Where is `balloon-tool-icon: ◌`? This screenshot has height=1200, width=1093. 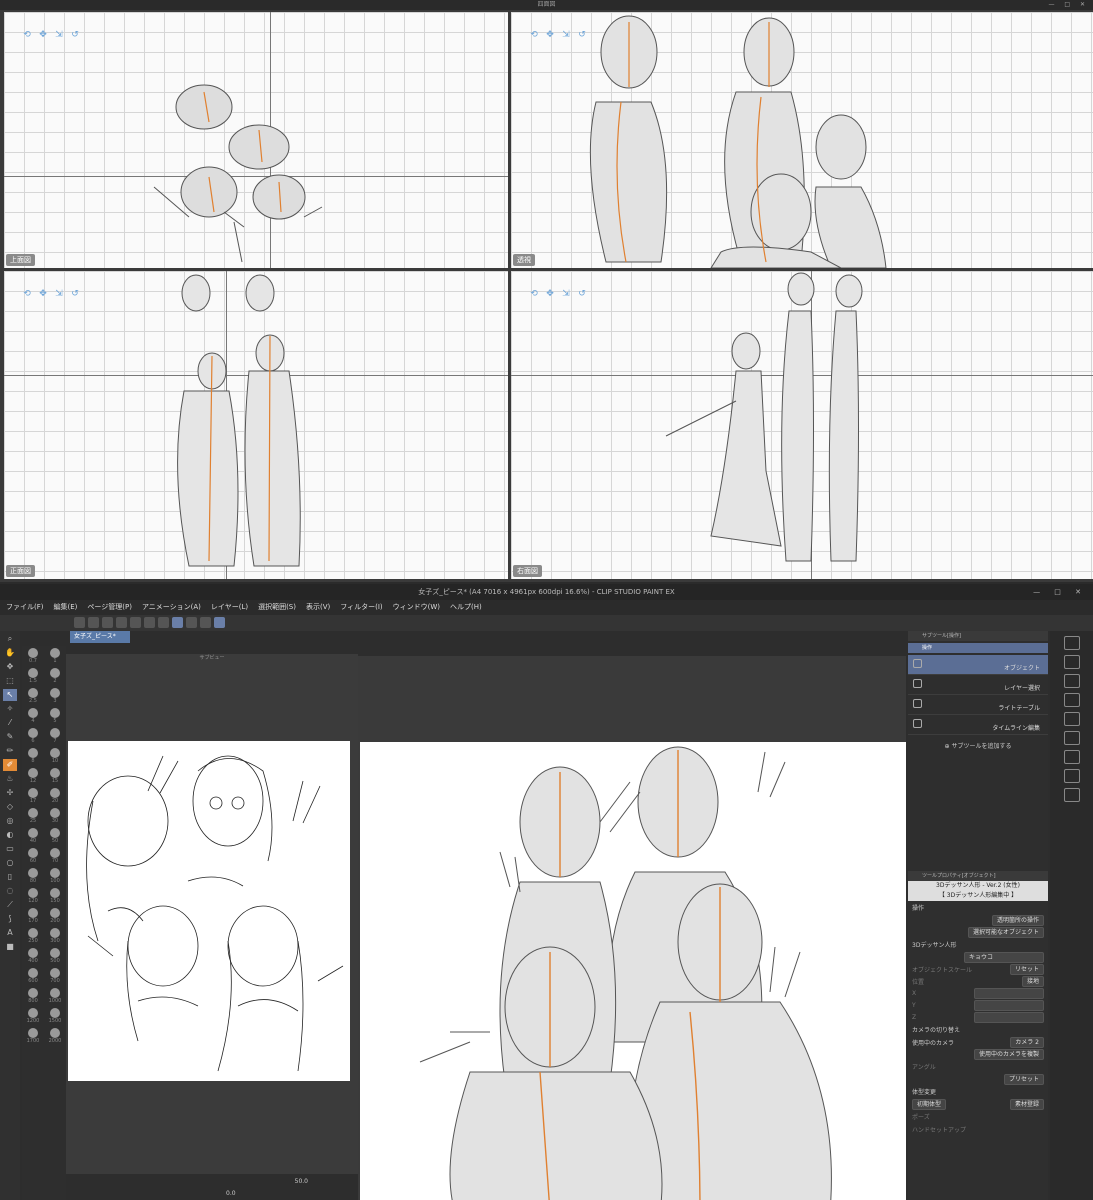
balloon-tool-icon: ◌ is located at coordinates (10, 891).